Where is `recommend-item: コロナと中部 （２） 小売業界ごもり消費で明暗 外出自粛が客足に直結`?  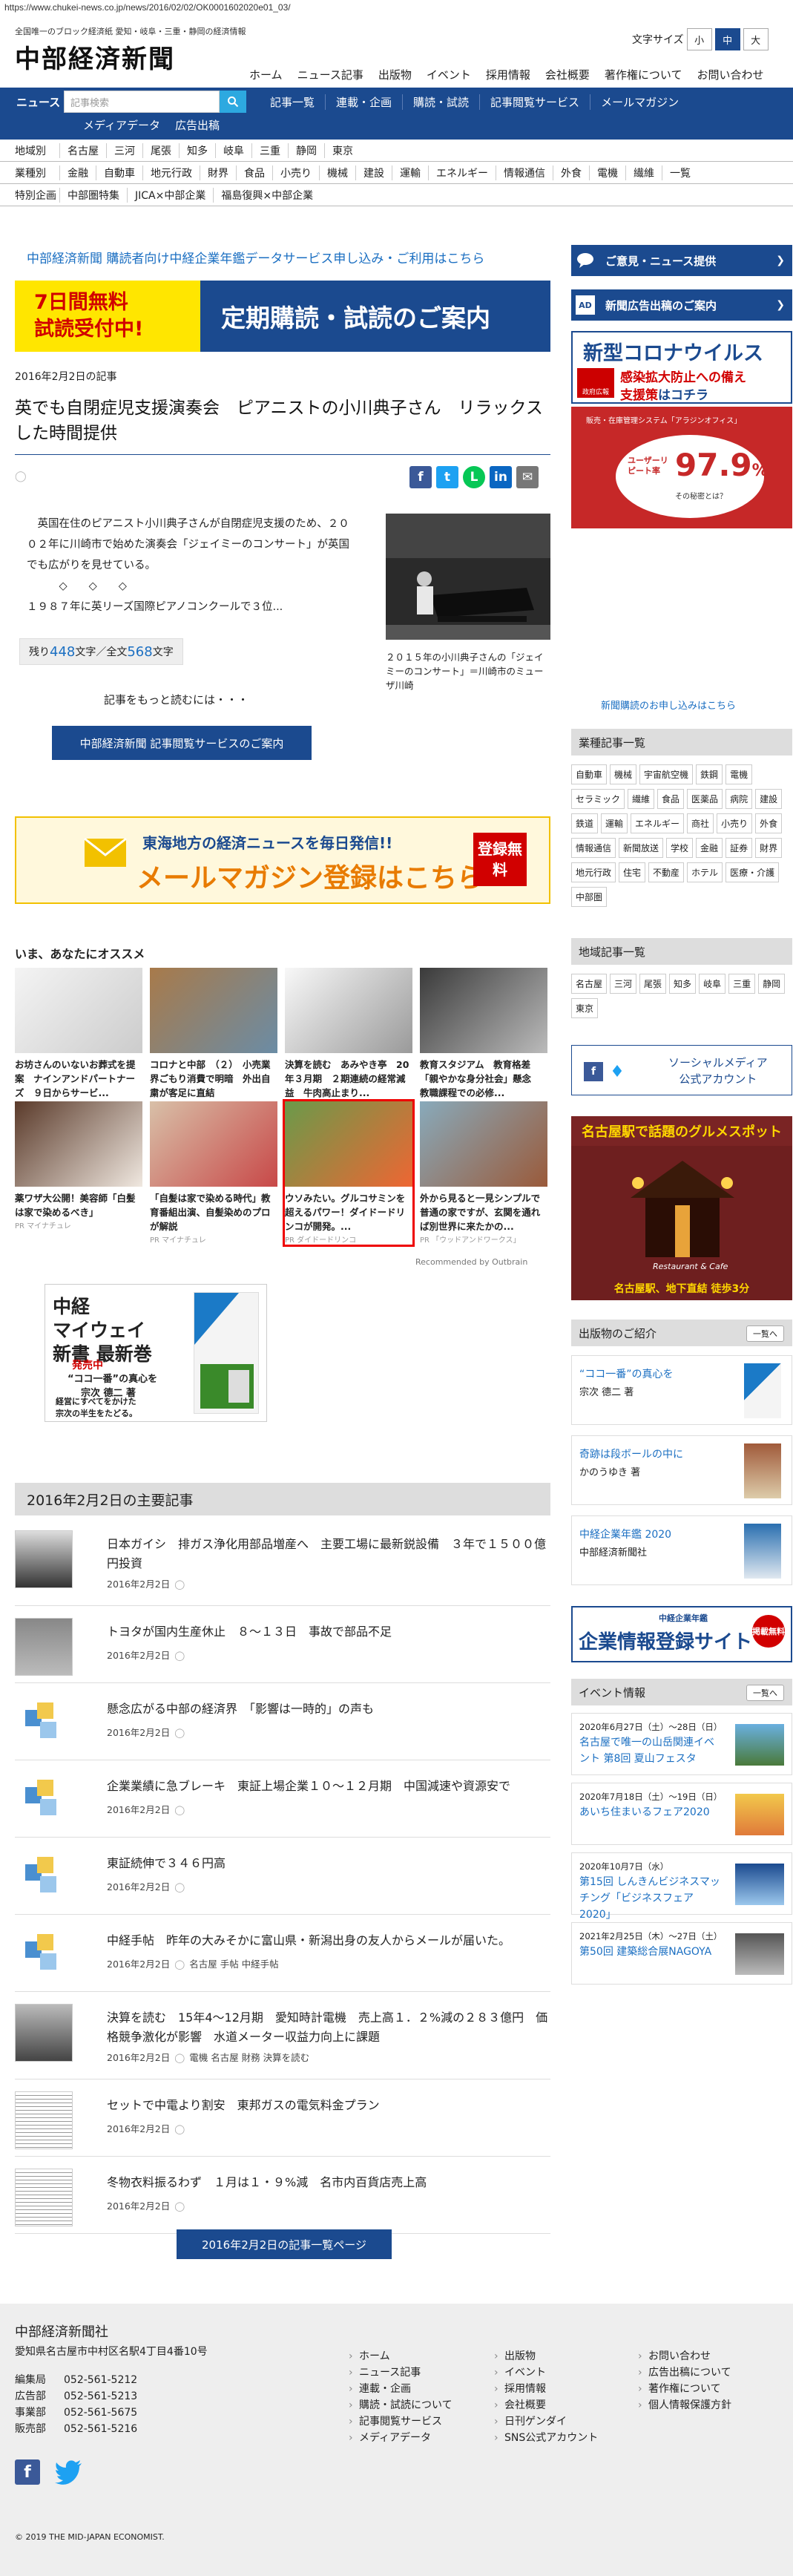
recommend-item: コロナと中部 （２） 小売業界ごもり消費で明暗 外出自粛が客足に直結 is located at coordinates (213, 1034).